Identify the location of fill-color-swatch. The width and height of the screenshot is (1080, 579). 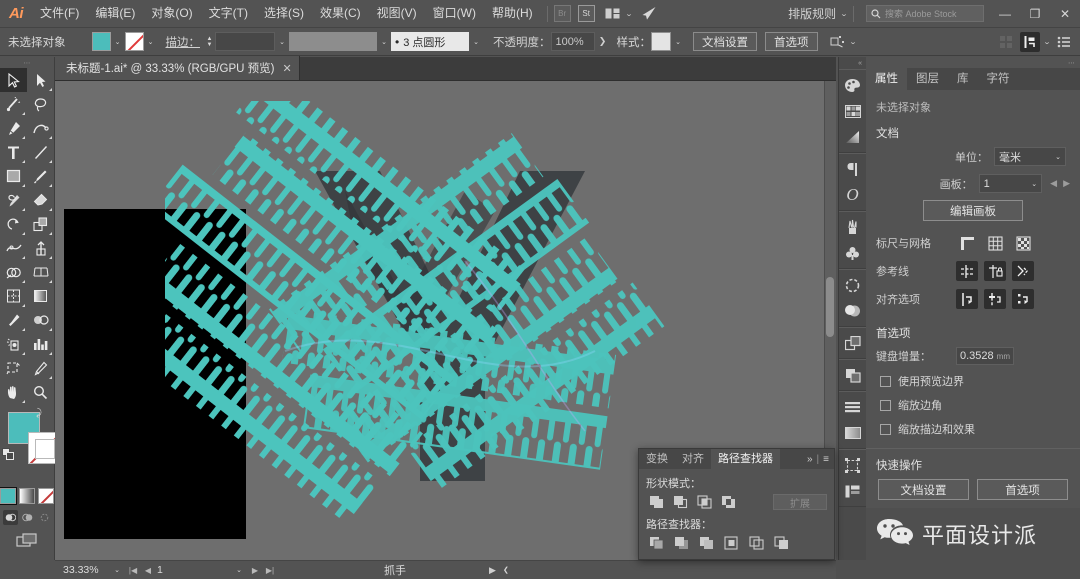
(101, 41).